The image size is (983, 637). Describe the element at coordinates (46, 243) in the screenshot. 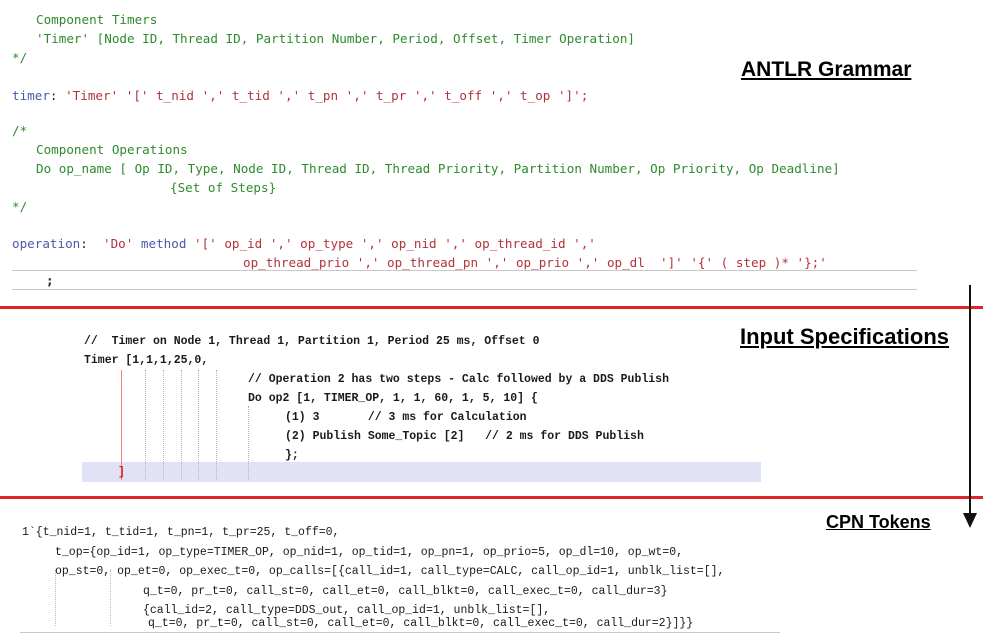

I see `rule-name-operation: operation` at that location.